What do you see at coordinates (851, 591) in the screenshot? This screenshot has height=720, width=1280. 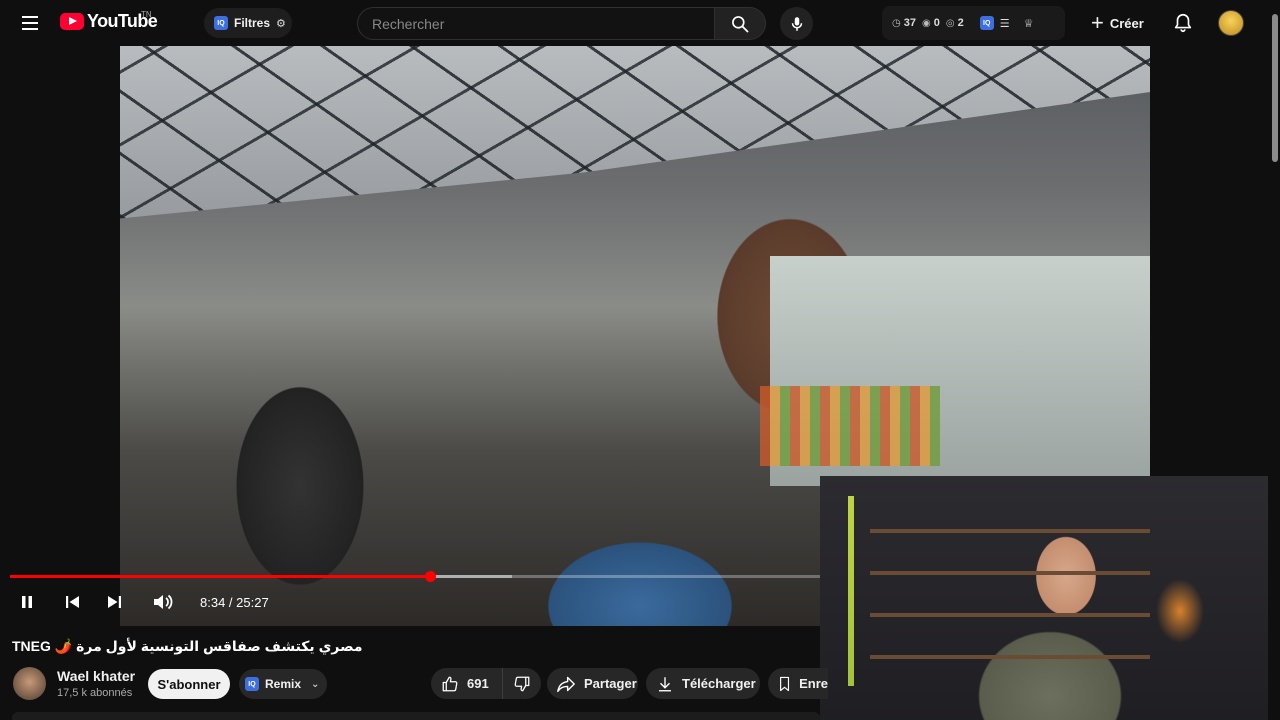 I see `webcam-led-strip` at bounding box center [851, 591].